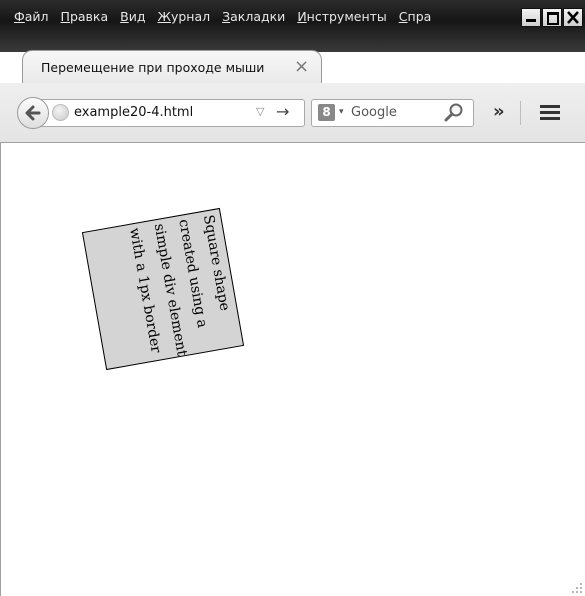  I want to click on back-arrow-icon, so click(33, 113).